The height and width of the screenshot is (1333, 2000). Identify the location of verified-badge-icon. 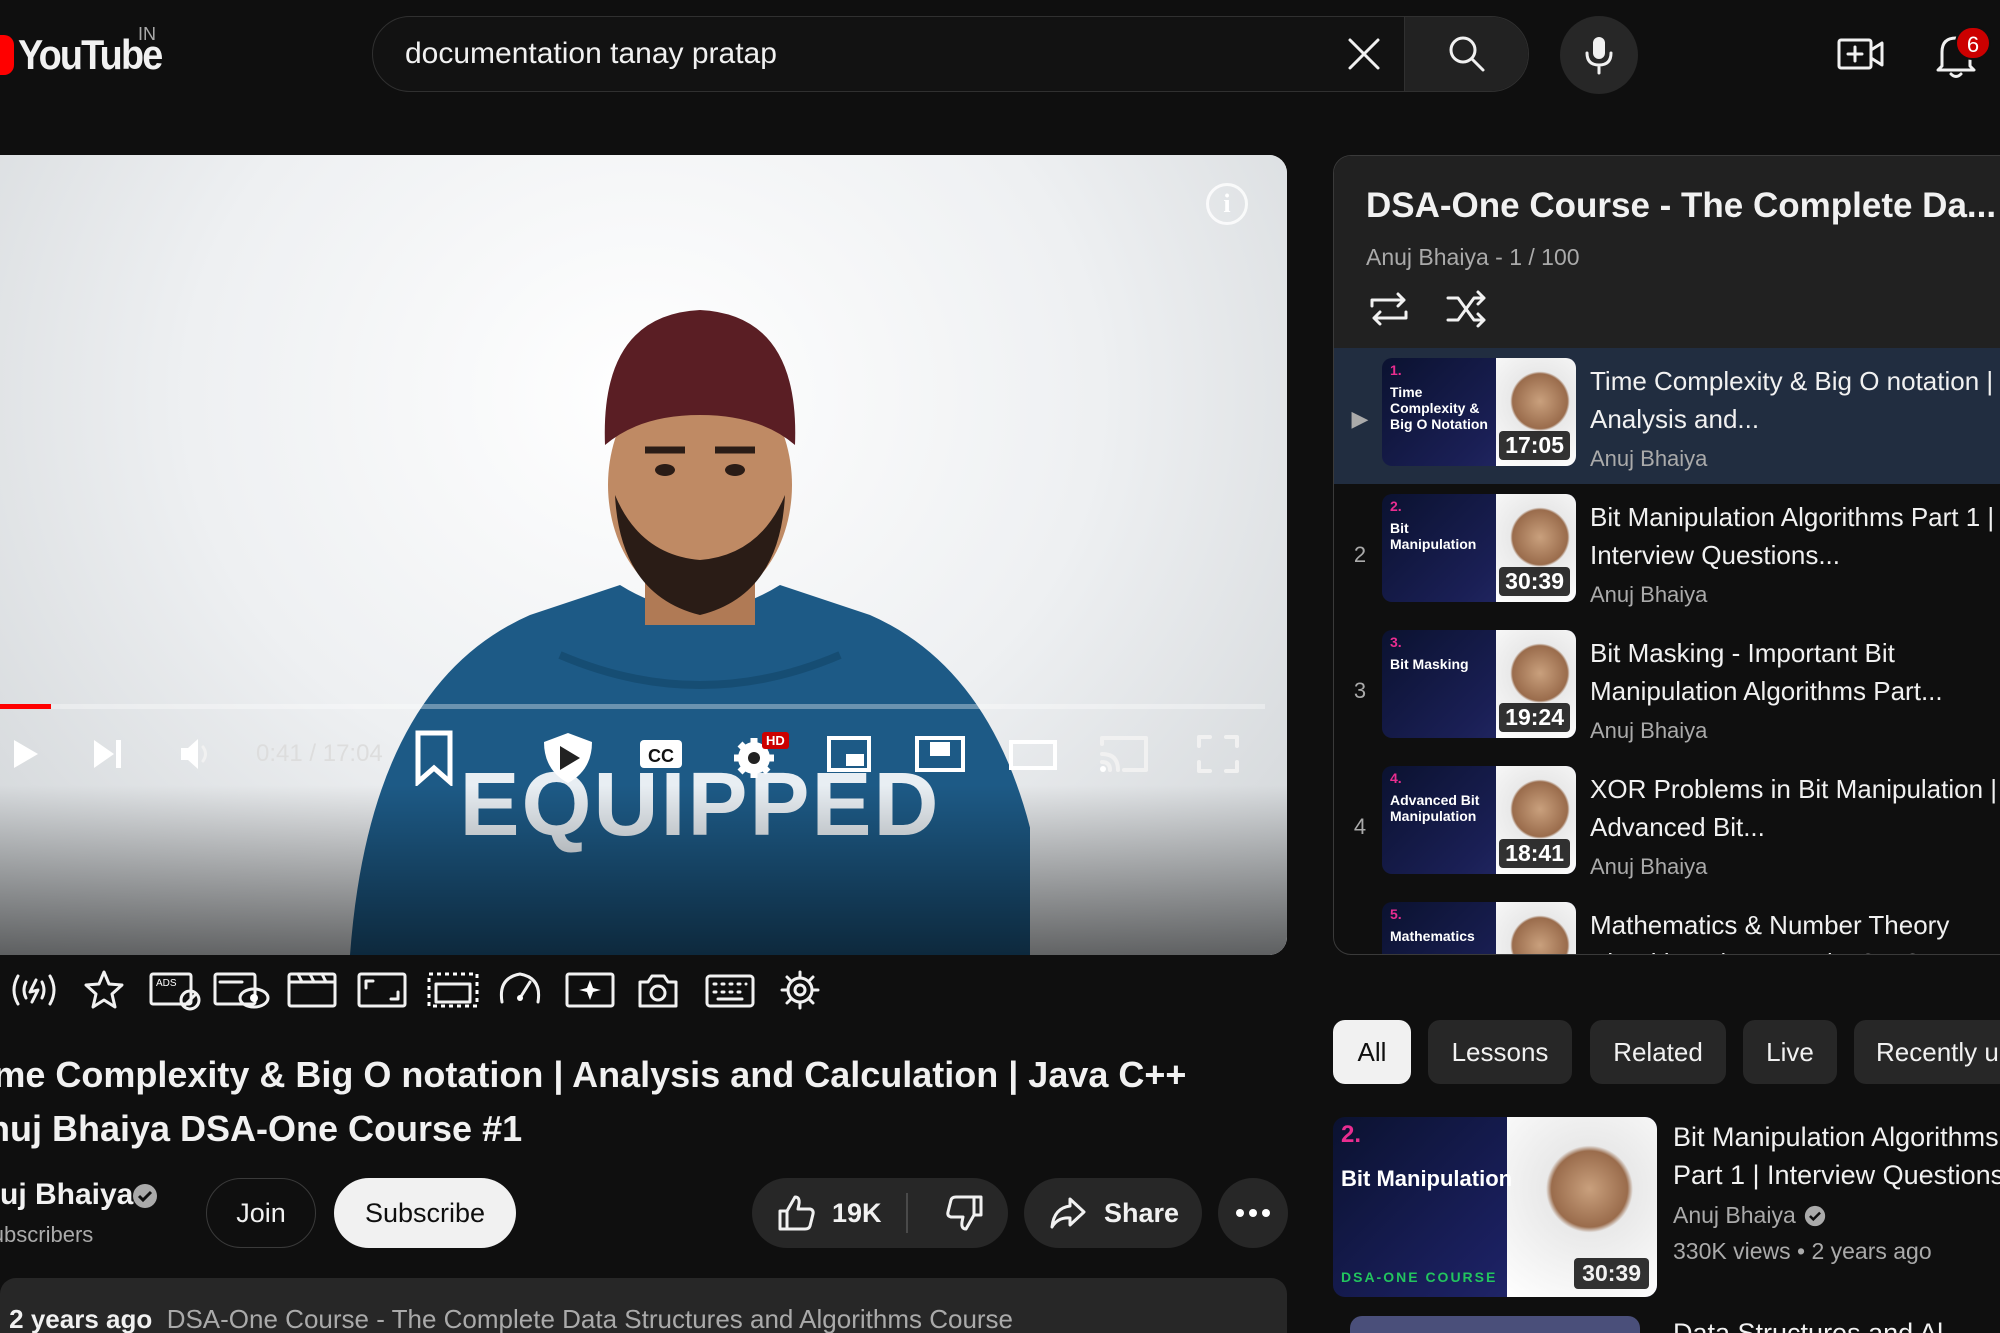
(145, 1196).